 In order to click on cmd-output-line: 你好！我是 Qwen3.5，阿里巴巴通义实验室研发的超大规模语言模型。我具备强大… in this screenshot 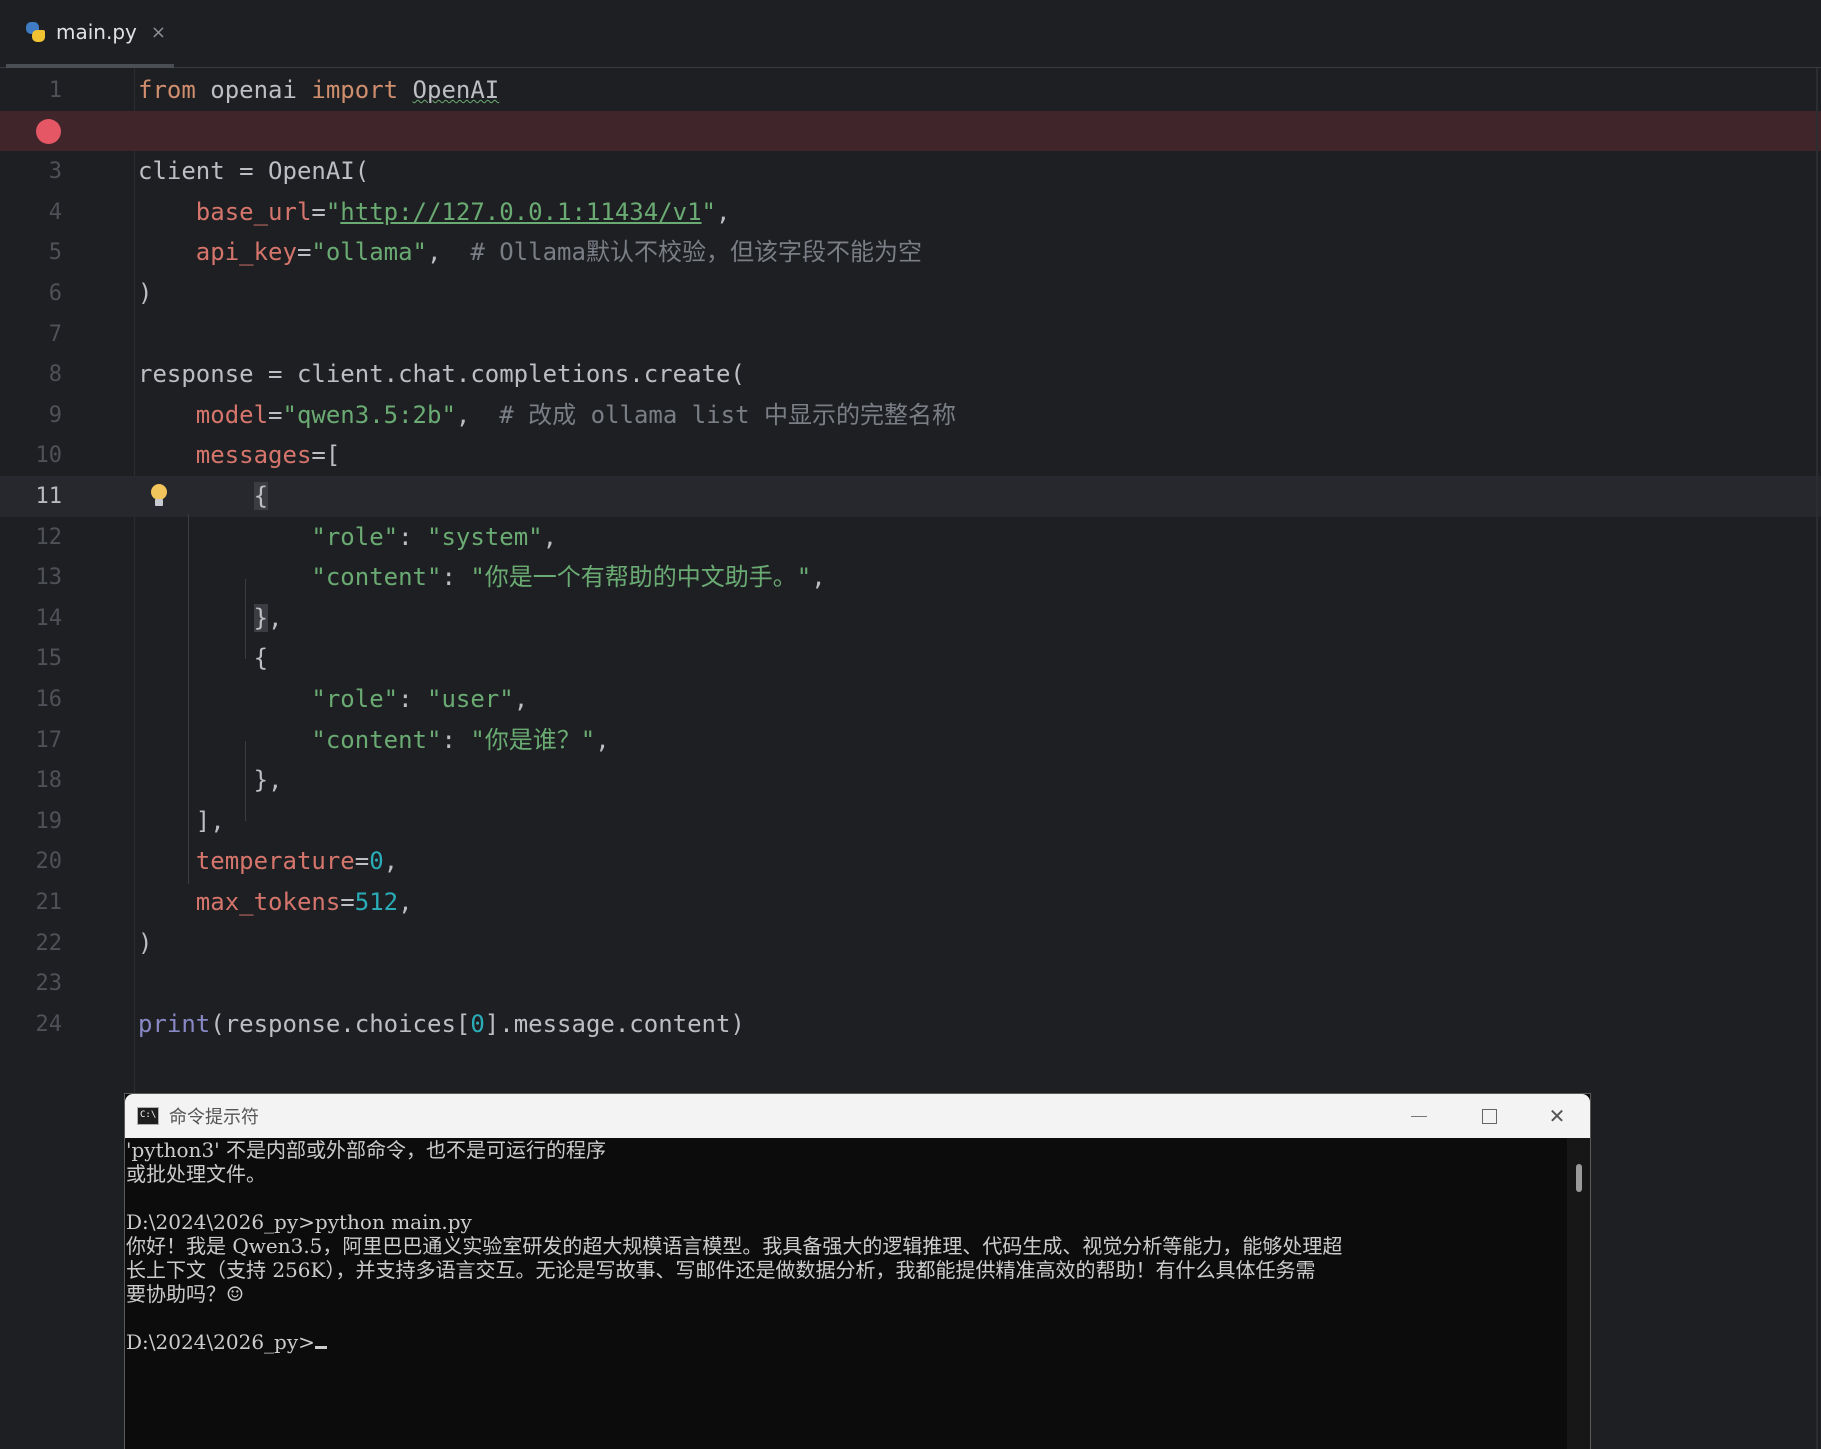, I will do `click(734, 1246)`.